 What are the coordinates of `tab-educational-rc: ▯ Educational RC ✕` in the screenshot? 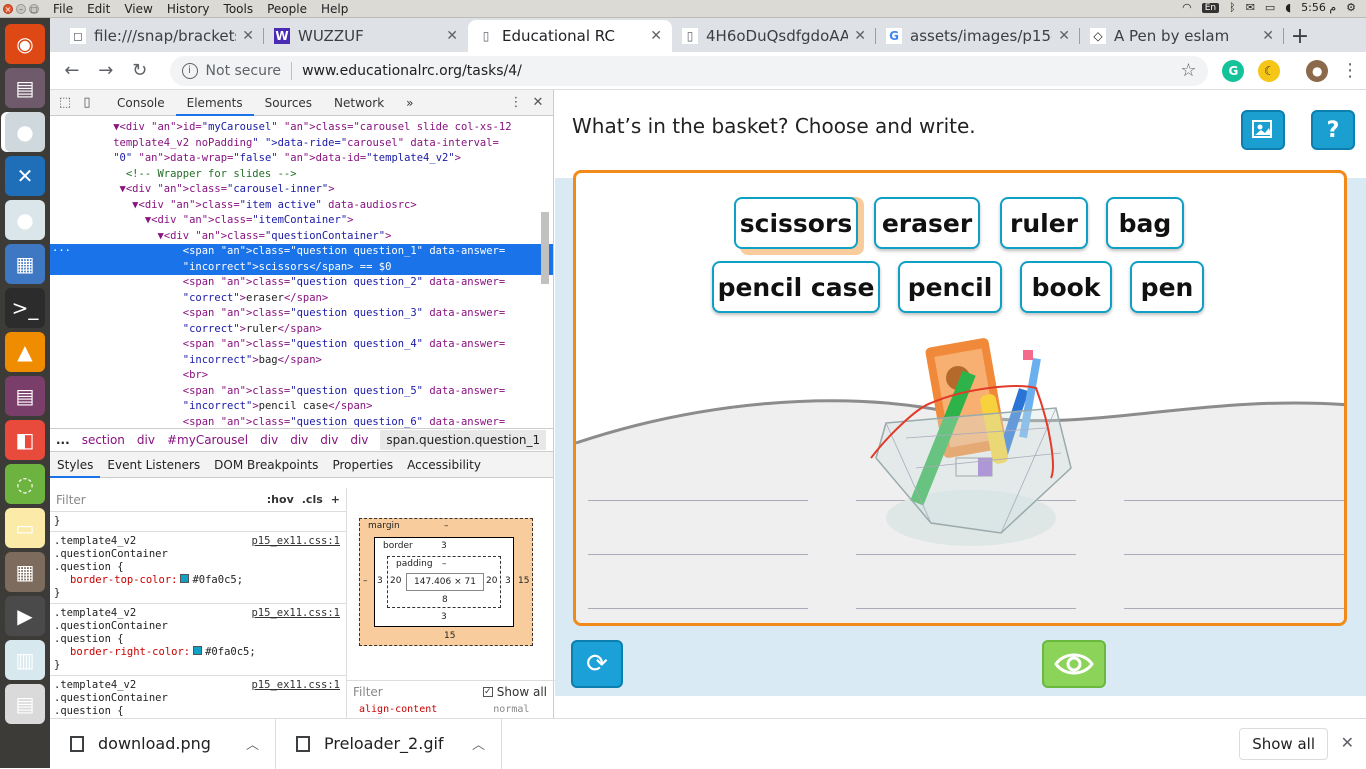 It's located at (570, 36).